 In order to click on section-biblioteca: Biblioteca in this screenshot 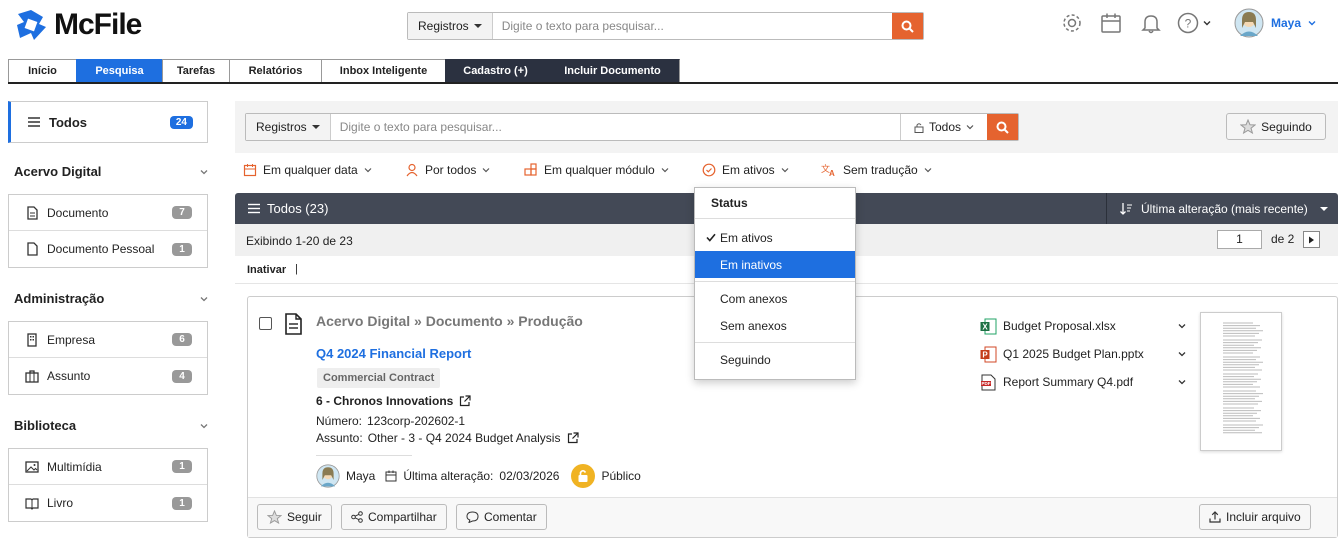, I will do `click(111, 425)`.